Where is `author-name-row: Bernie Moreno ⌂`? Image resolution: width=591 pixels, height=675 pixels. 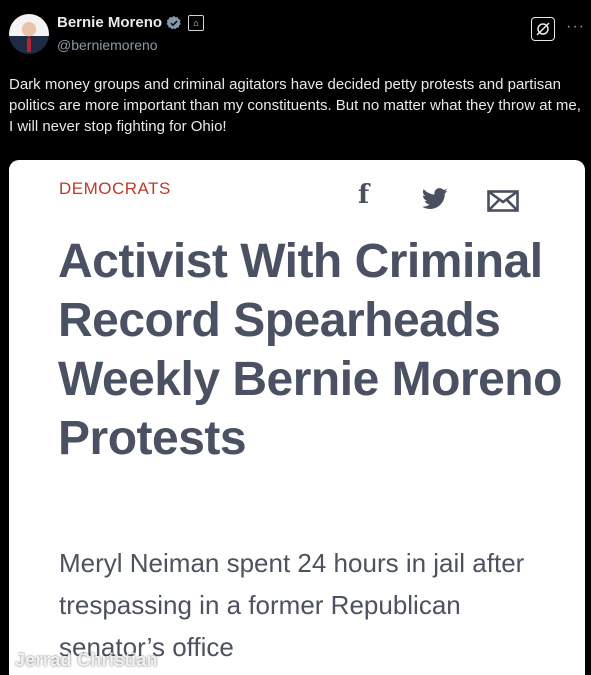
author-name-row: Bernie Moreno ⌂ is located at coordinates (131, 22).